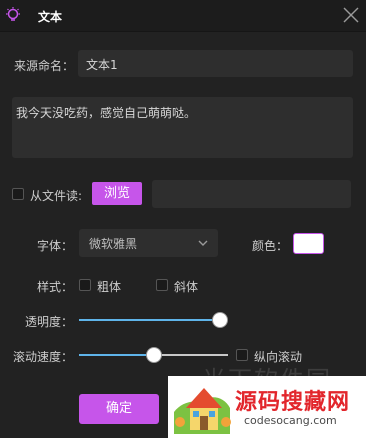 The width and height of the screenshot is (366, 438). I want to click on opacity-slider-fill, so click(149, 320).